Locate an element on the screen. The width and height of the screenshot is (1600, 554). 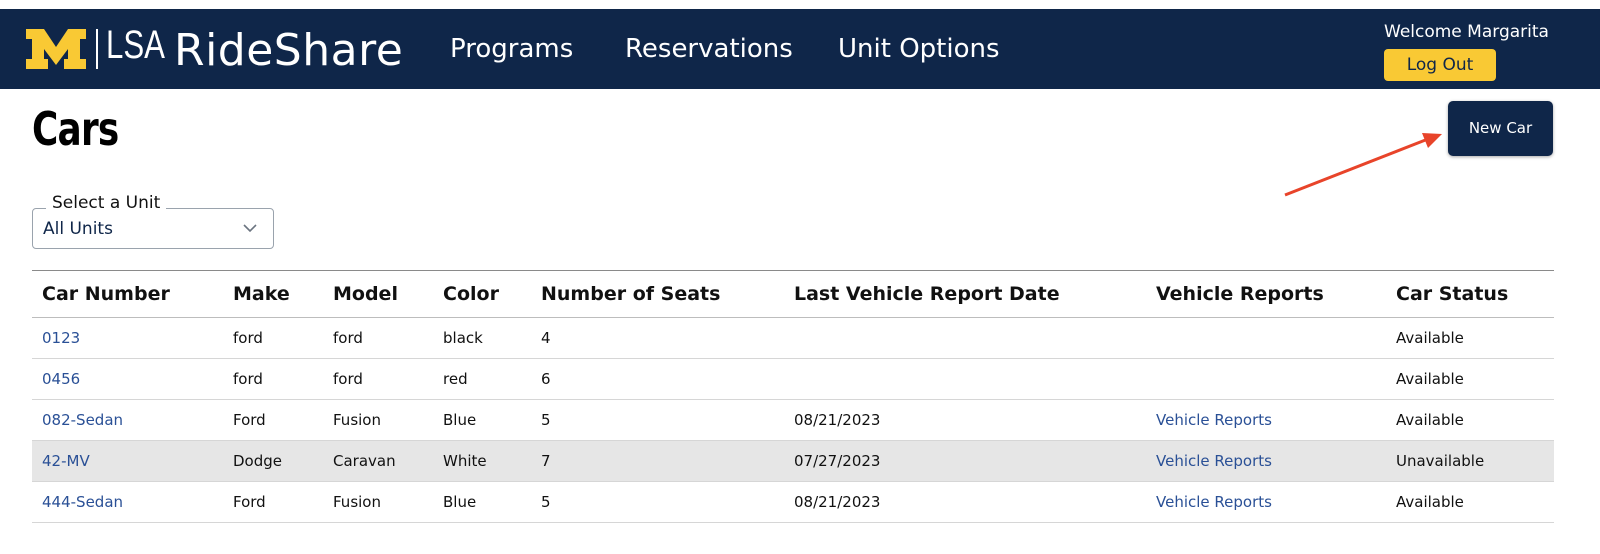
color-cell: White is located at coordinates (482, 461).